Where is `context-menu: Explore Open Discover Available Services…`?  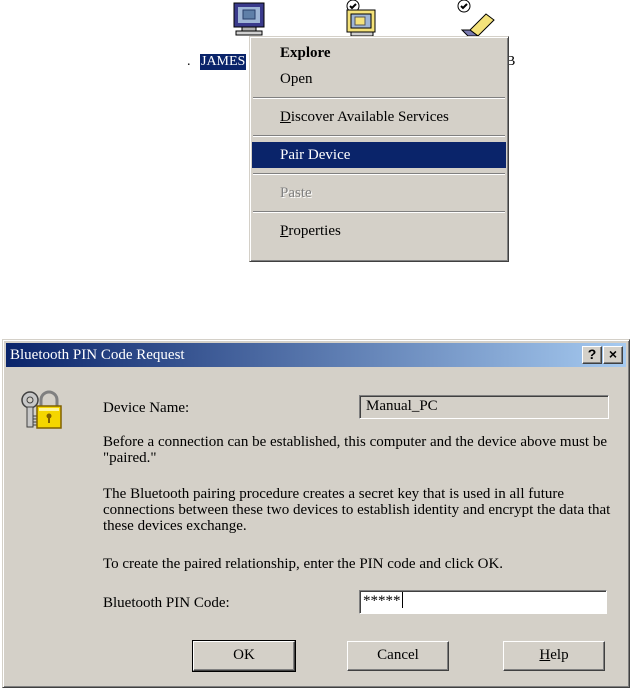 context-menu: Explore Open Discover Available Services… is located at coordinates (379, 149).